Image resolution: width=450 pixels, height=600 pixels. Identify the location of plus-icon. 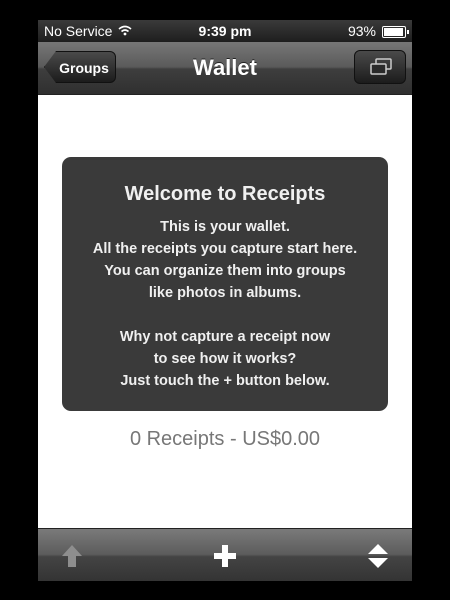
(225, 555).